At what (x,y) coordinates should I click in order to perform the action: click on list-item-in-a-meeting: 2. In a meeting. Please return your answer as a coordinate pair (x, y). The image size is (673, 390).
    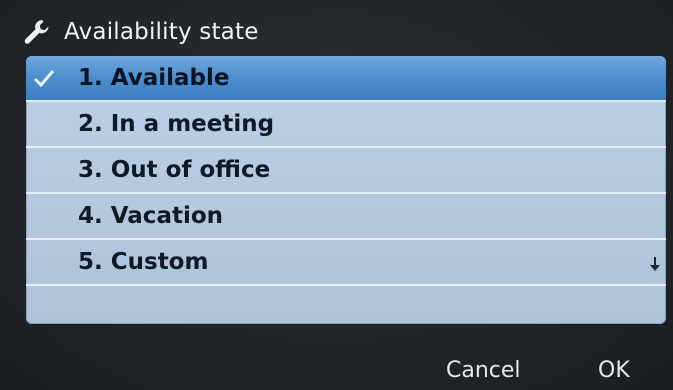
    Looking at the image, I should click on (346, 125).